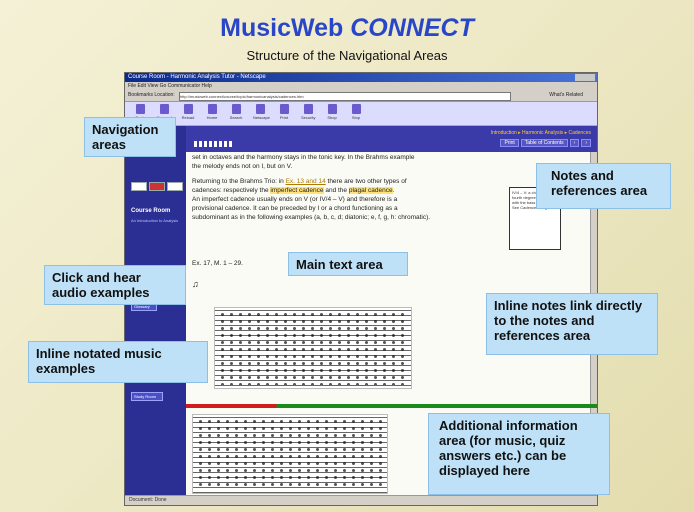  Describe the element at coordinates (361, 86) in the screenshot. I see `menu-bar: File Edit View Go Communicator Help` at that location.